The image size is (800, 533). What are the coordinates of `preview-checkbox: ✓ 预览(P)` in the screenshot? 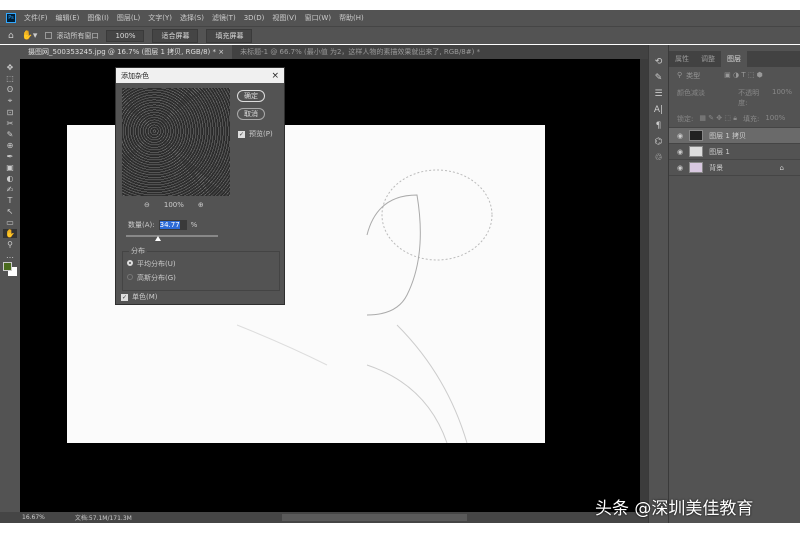 It's located at (255, 134).